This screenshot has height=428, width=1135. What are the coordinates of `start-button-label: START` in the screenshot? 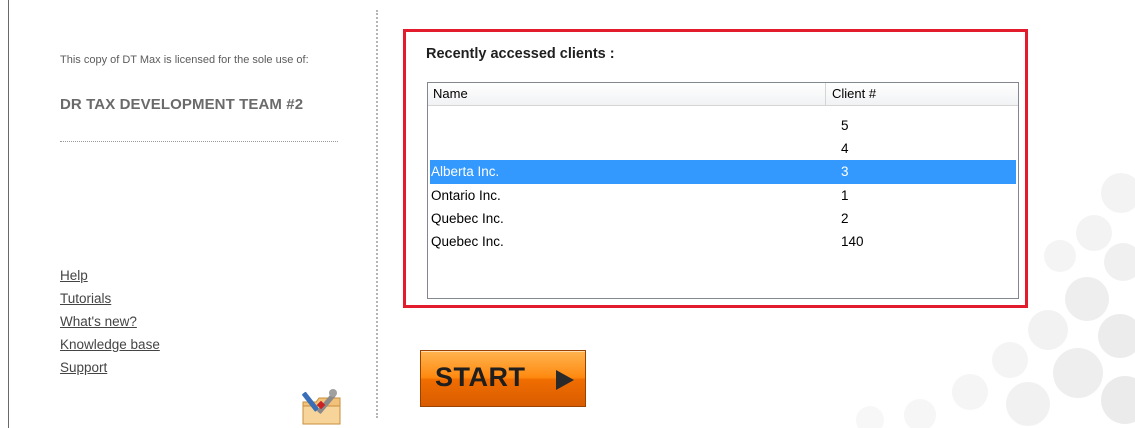 It's located at (480, 377).